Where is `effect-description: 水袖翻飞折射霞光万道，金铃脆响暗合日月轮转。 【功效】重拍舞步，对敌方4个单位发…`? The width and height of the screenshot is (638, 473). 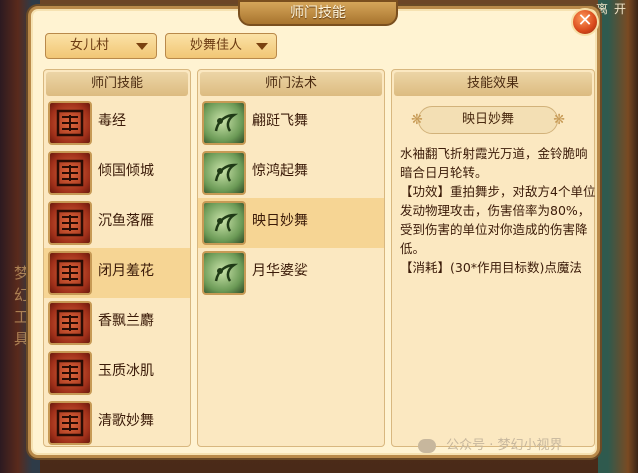
effect-description: 水袖翻飞折射霞光万道，金铃脆响暗合日月轮转。 【功效】重拍舞步，对敌方4个单位发… is located at coordinates (498, 210).